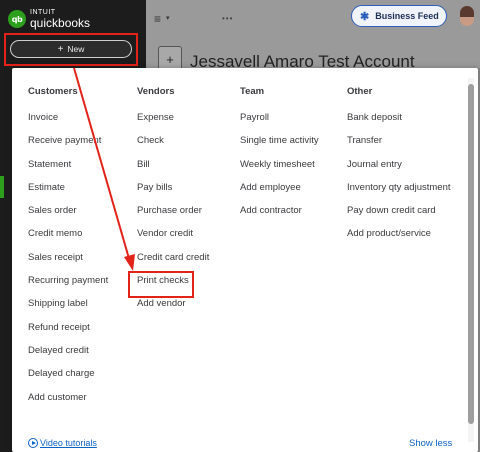 This screenshot has height=452, width=480. I want to click on menu-item-credit-memo: Credit memo, so click(68, 239).